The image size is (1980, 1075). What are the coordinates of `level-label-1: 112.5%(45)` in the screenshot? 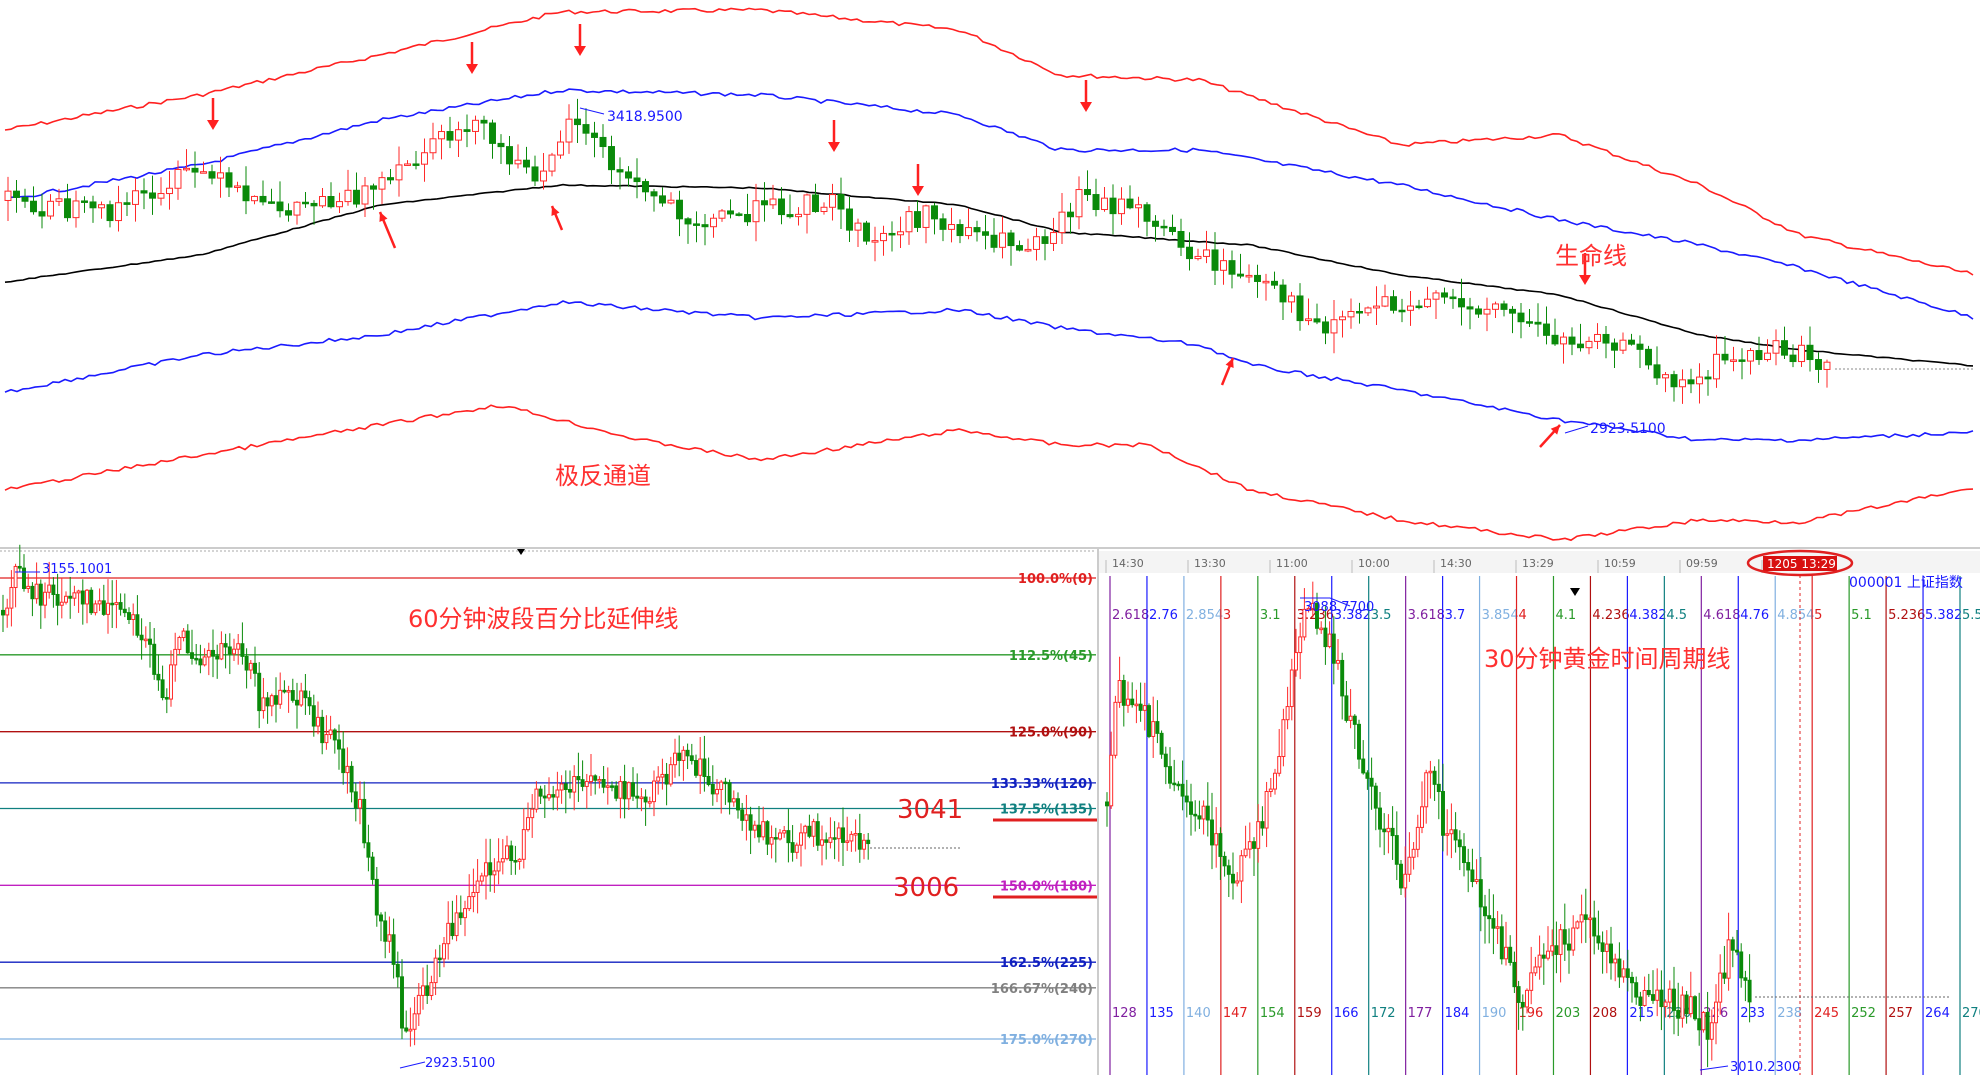 It's located at (1051, 656).